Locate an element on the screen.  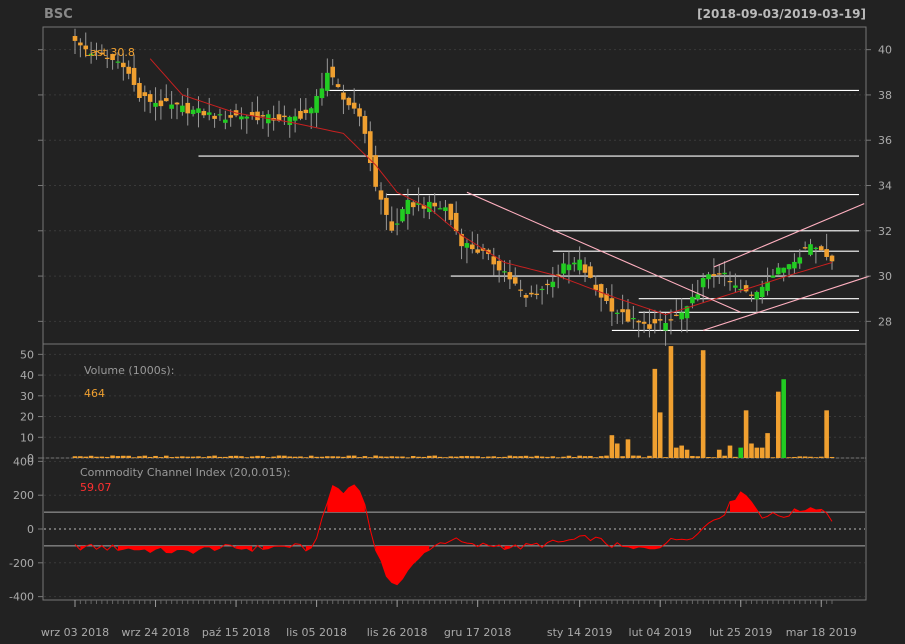
last-price-label: Last 30.8 is located at coordinates (109, 52).